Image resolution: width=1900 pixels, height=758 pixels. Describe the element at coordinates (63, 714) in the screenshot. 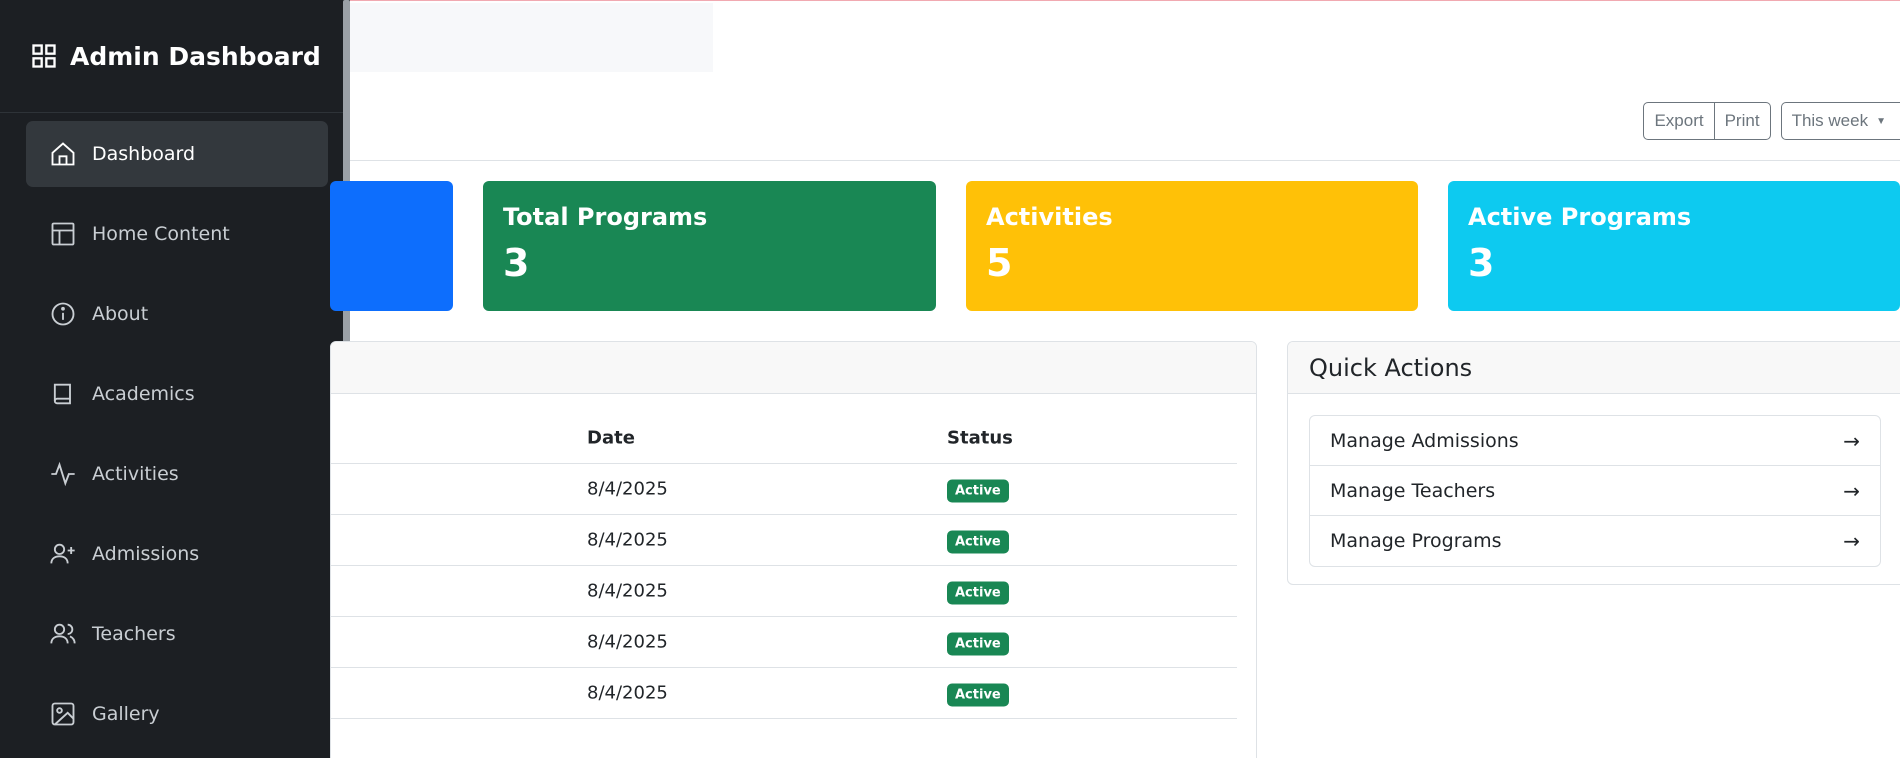

I see `image-icon` at that location.